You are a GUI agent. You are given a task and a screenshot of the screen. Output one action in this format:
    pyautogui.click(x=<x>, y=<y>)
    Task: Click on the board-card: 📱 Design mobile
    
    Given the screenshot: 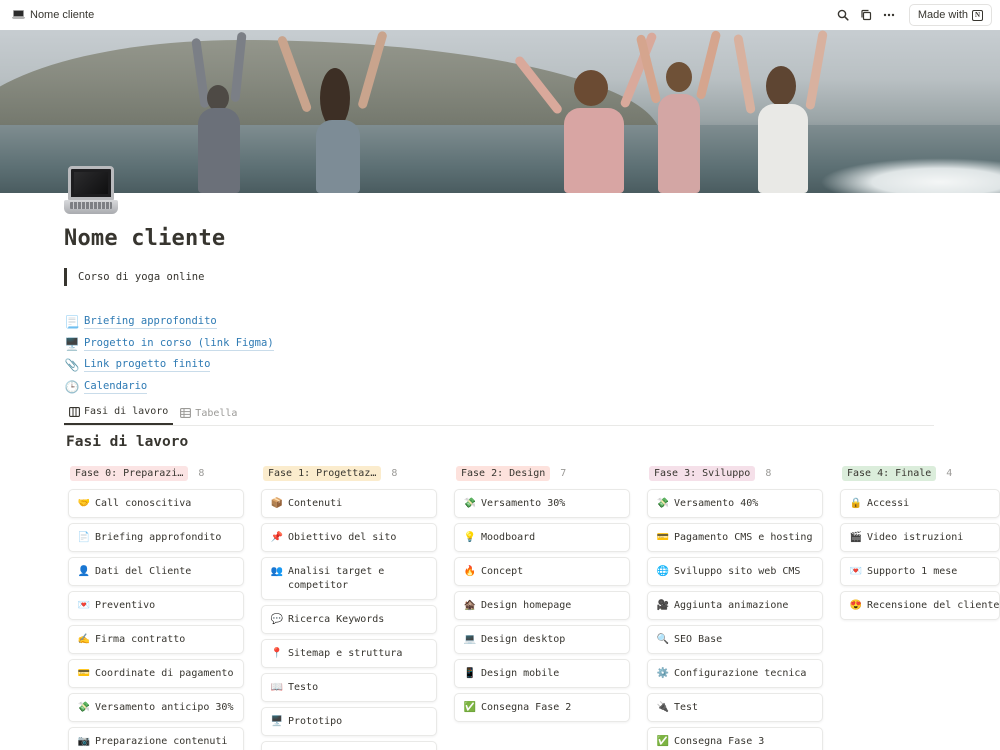 What is the action you would take?
    pyautogui.click(x=542, y=673)
    